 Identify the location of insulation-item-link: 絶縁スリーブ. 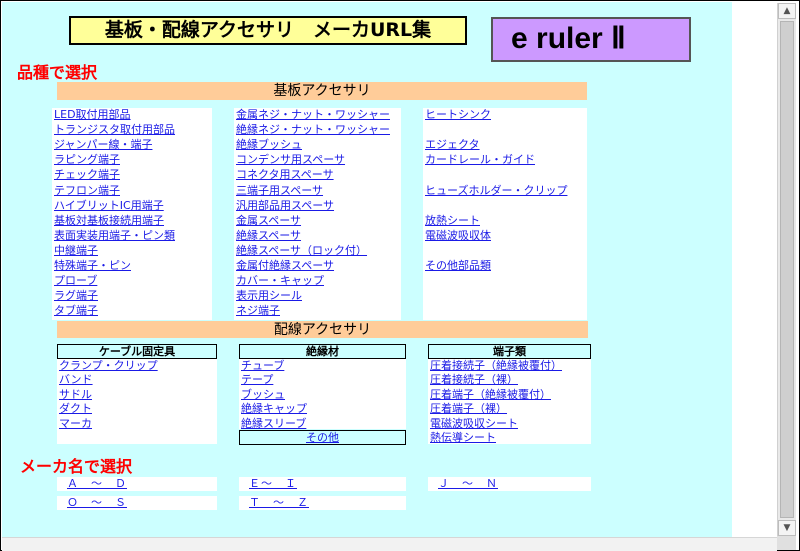
(273, 424).